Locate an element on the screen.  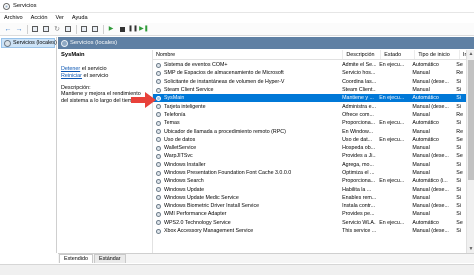
menu-ayuda: Ayuda is located at coordinates (80, 18).